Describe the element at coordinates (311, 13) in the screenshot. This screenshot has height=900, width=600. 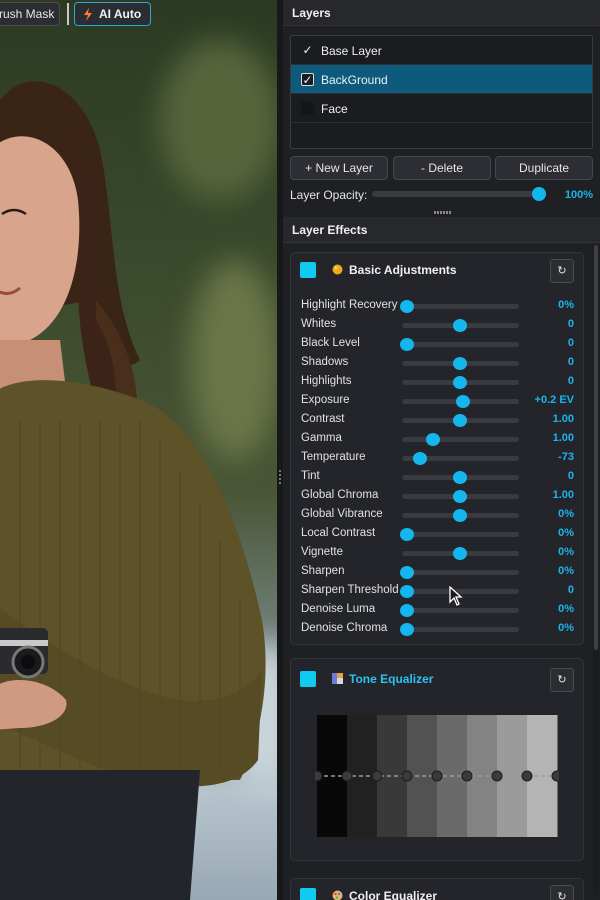
I see `layers-title: Layers` at that location.